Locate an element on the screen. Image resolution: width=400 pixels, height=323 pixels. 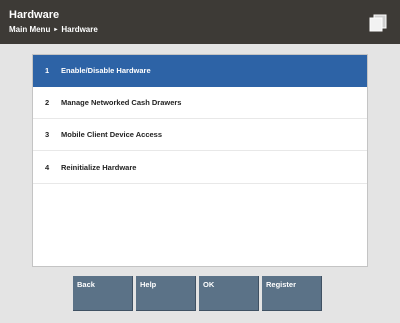
documents-icon is located at coordinates (378, 23).